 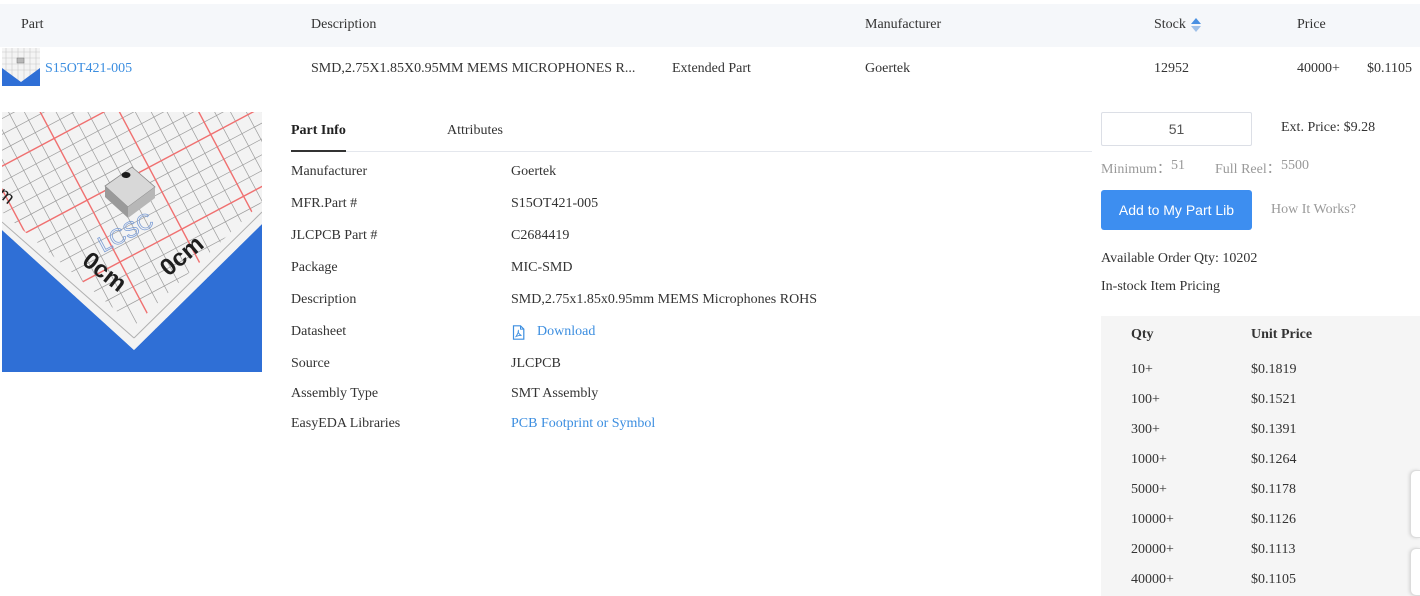 I want to click on ext-price: Ext. Price: $9.28, so click(x=1328, y=127).